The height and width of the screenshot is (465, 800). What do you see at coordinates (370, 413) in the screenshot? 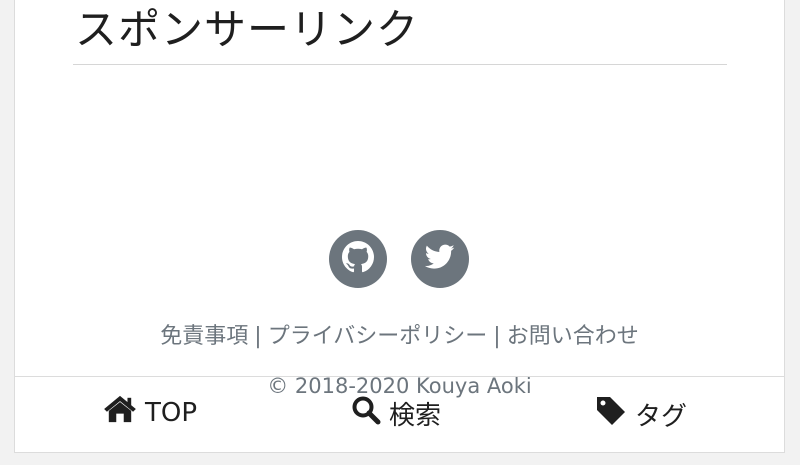
I see `search-icon` at bounding box center [370, 413].